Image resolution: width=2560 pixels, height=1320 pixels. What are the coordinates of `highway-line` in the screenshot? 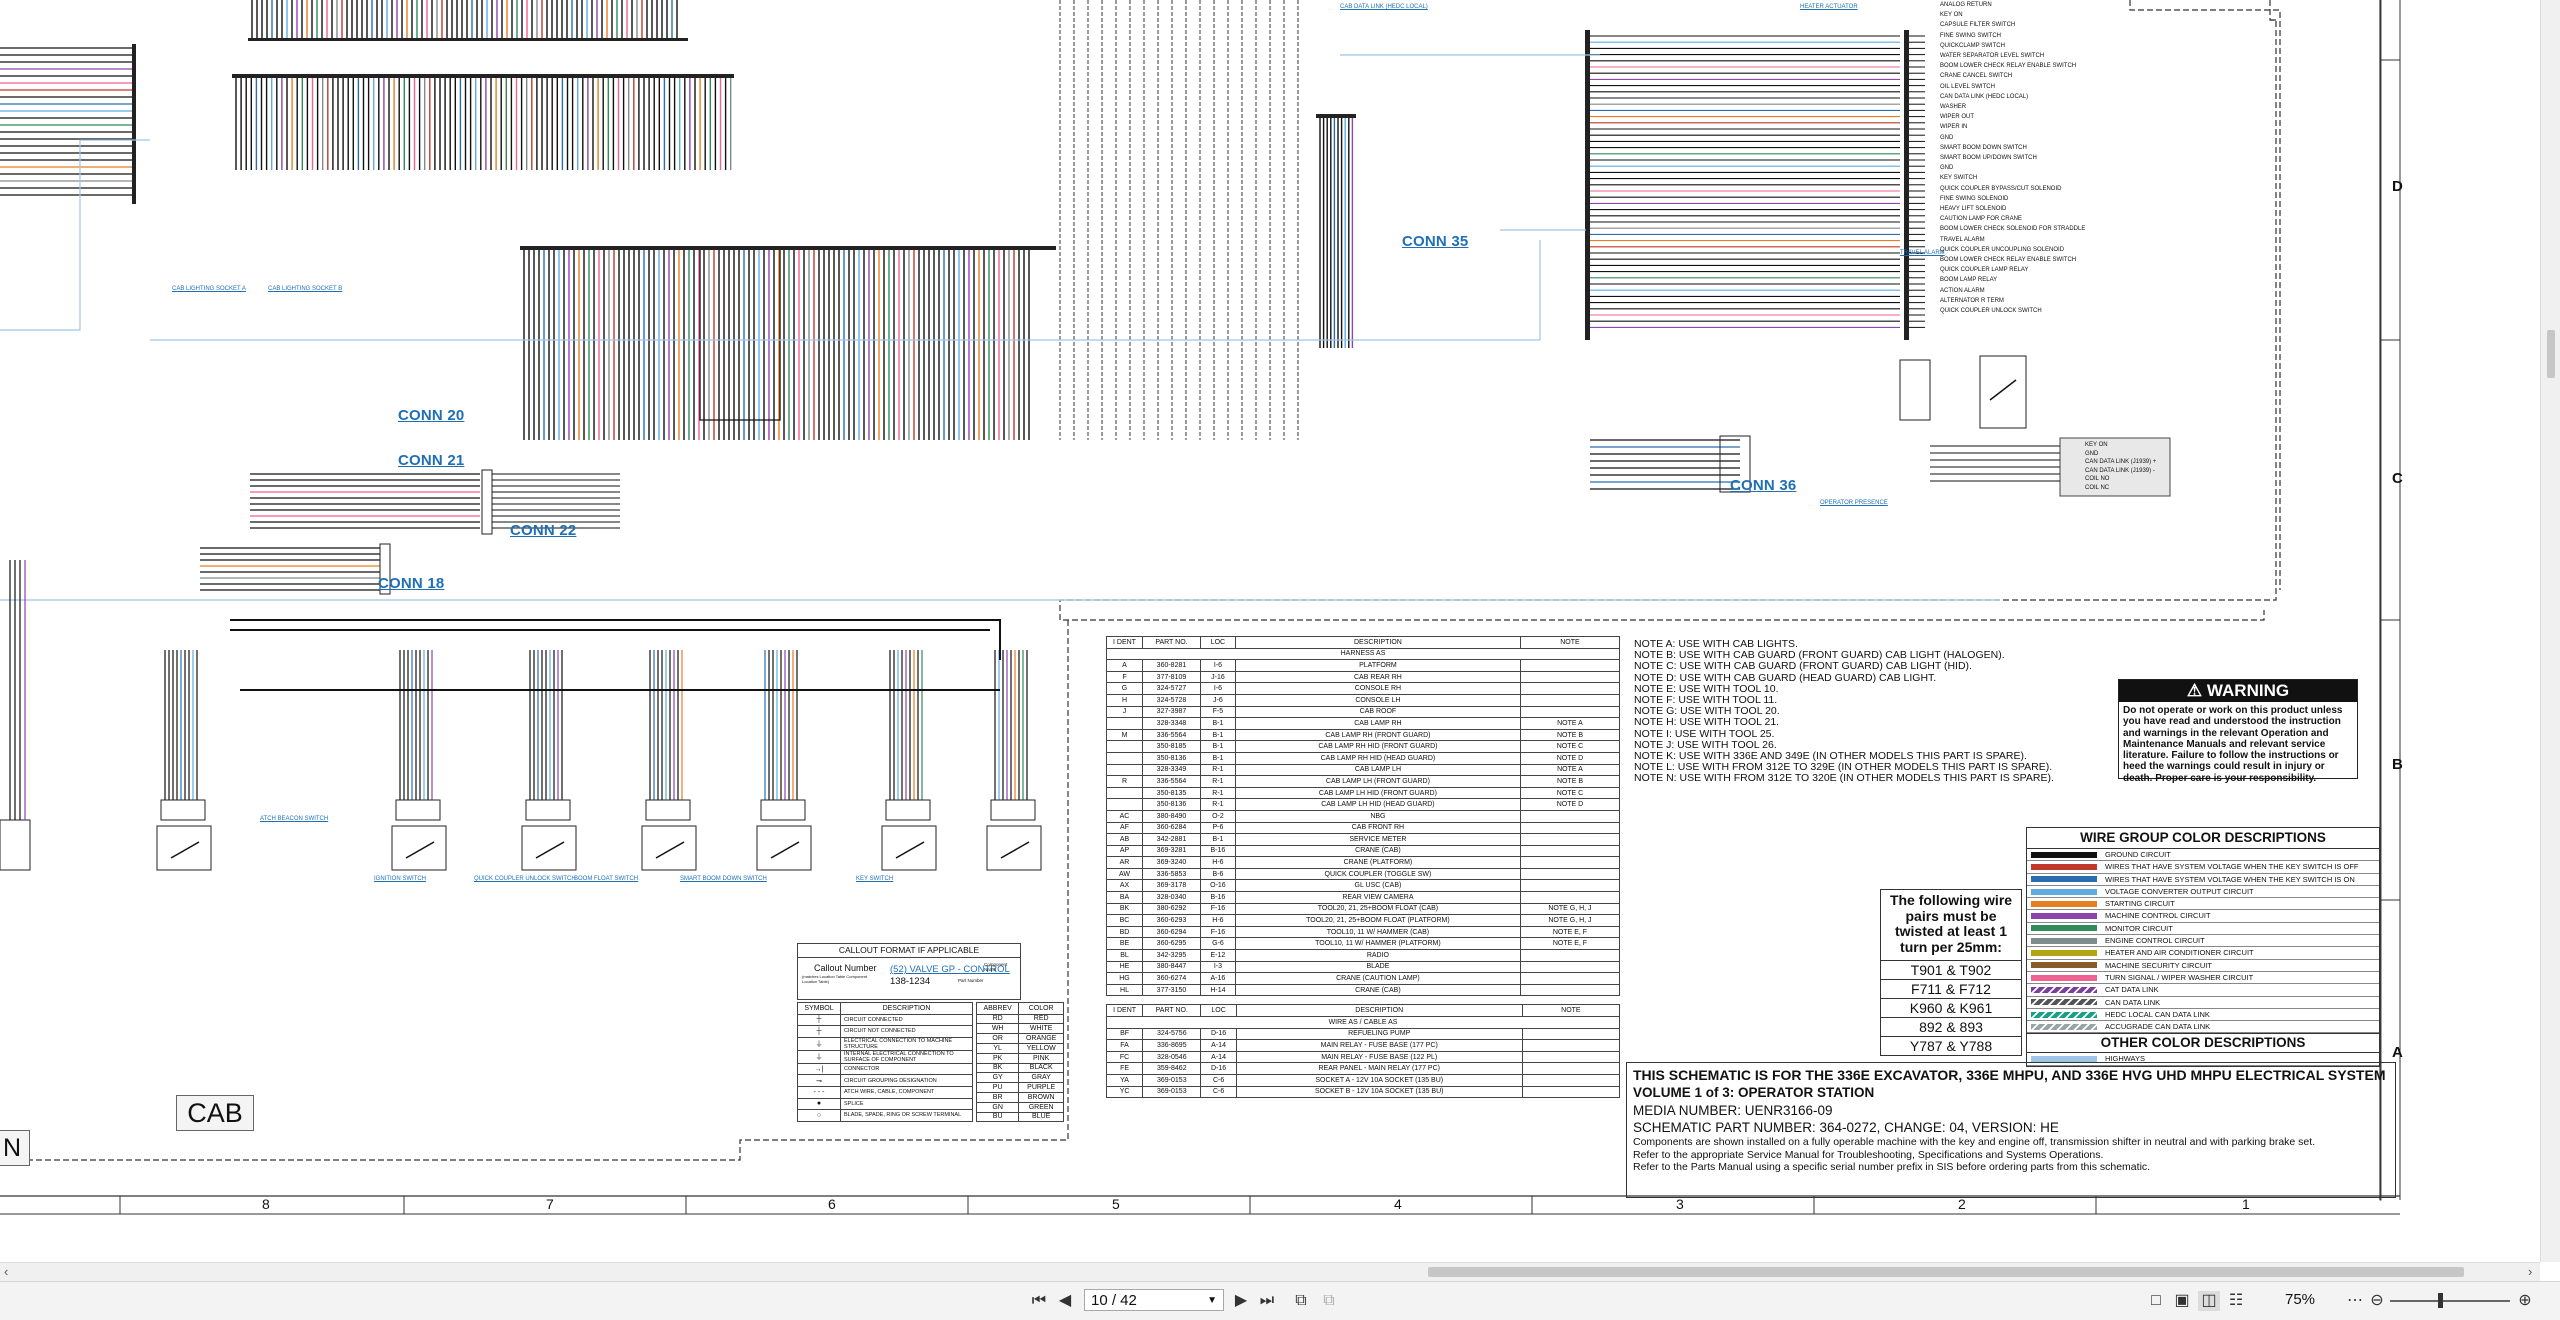 It's located at (75, 235).